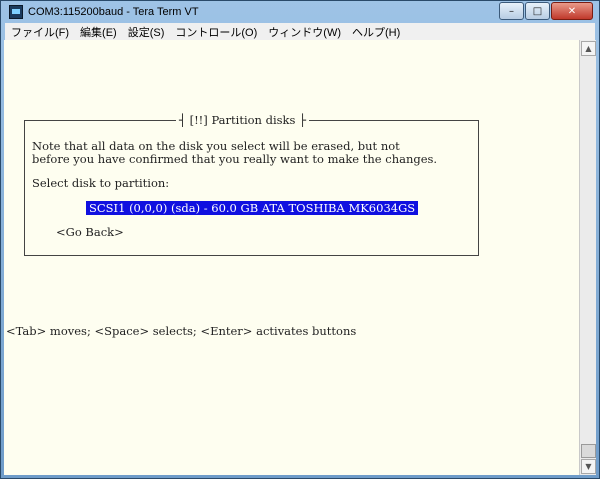  Describe the element at coordinates (40, 32) in the screenshot. I see `menu-file: ファイル(F)` at that location.